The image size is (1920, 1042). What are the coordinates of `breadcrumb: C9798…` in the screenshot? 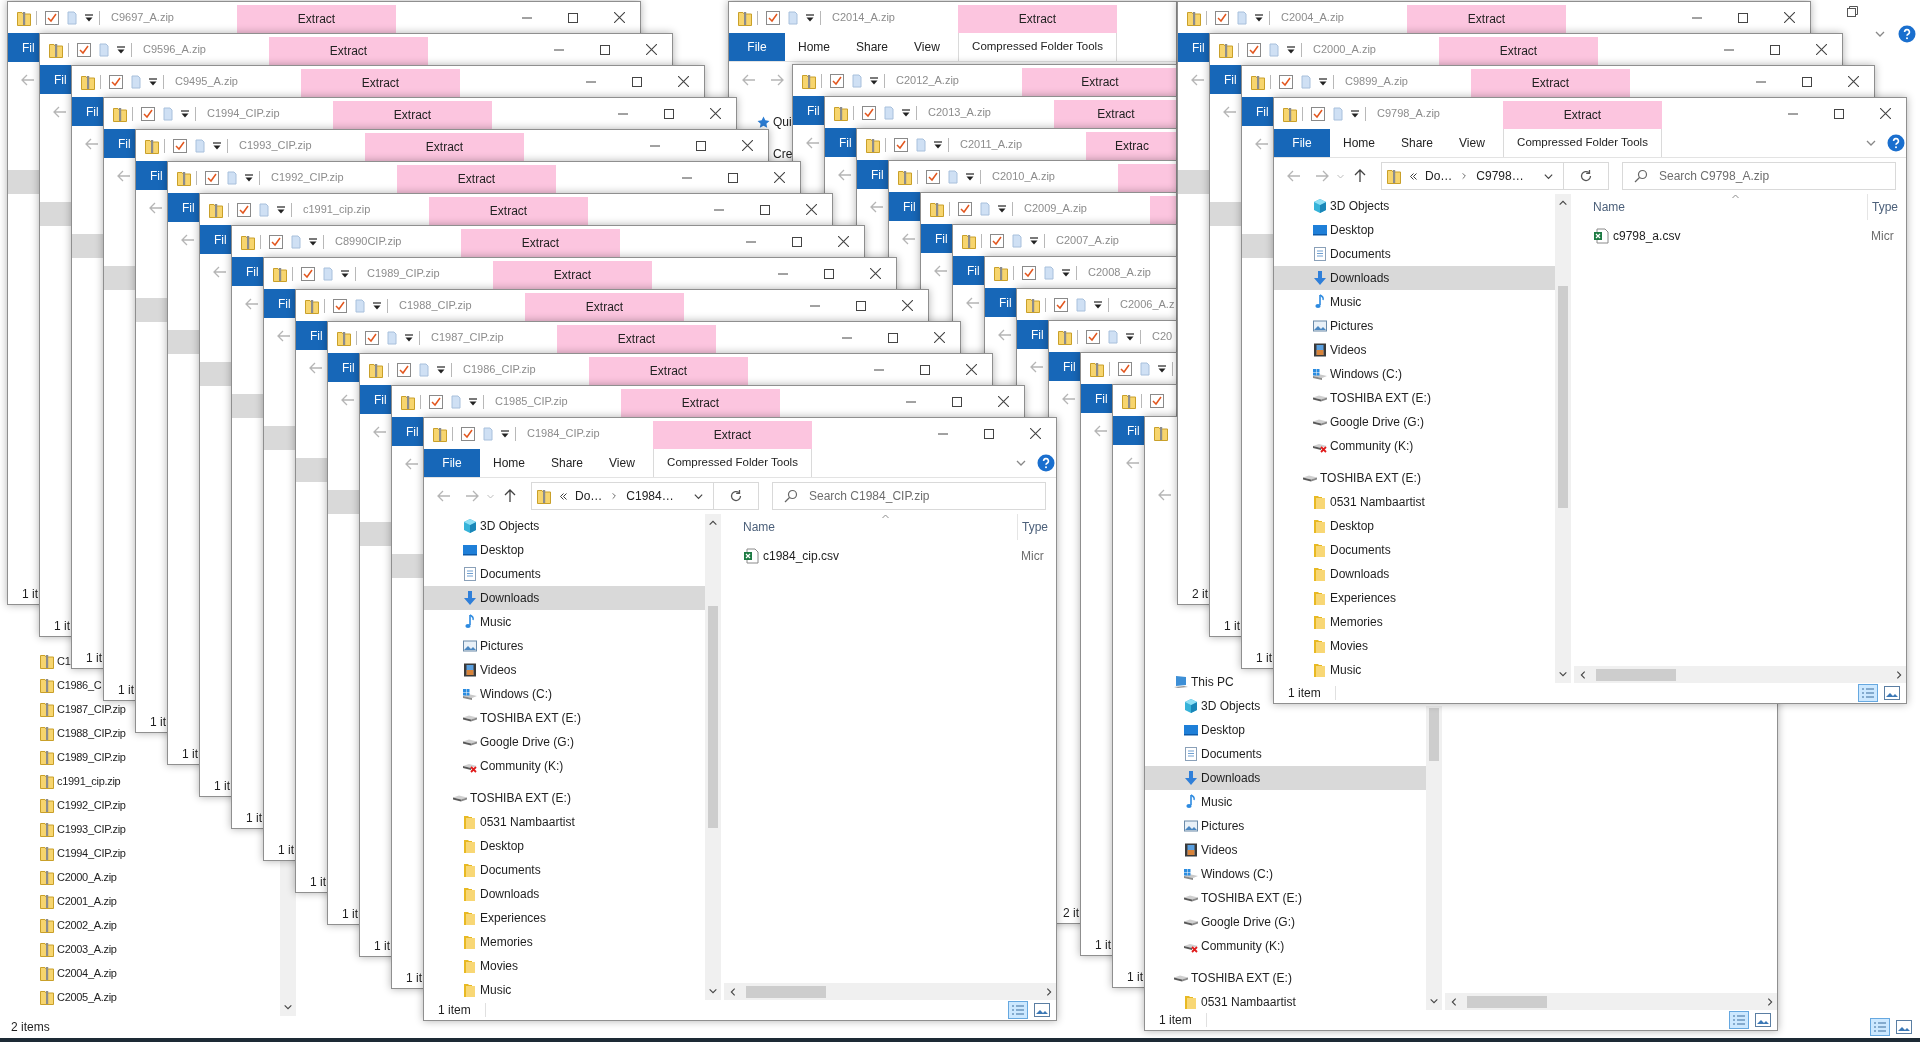 It's located at (1500, 176).